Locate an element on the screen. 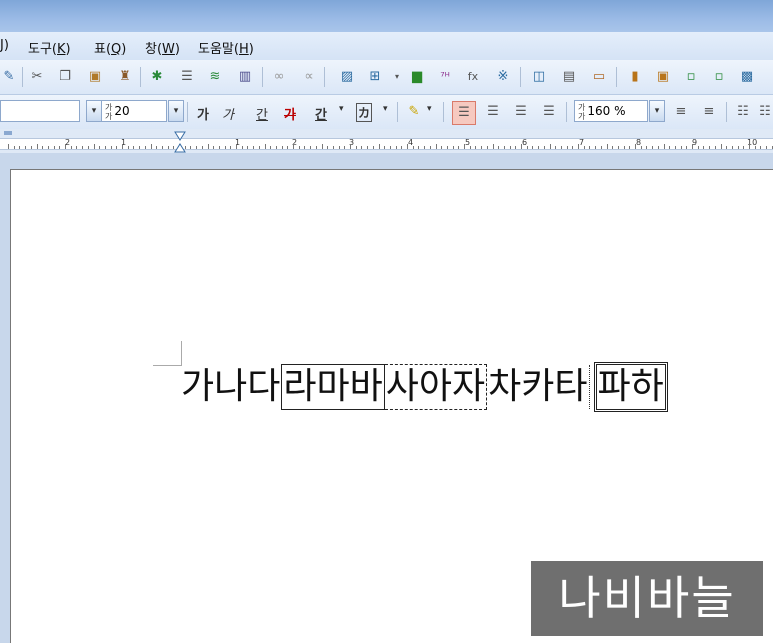 Image resolution: width=773 pixels, height=643 pixels. font-name-dropdown: ▾ is located at coordinates (94, 111).